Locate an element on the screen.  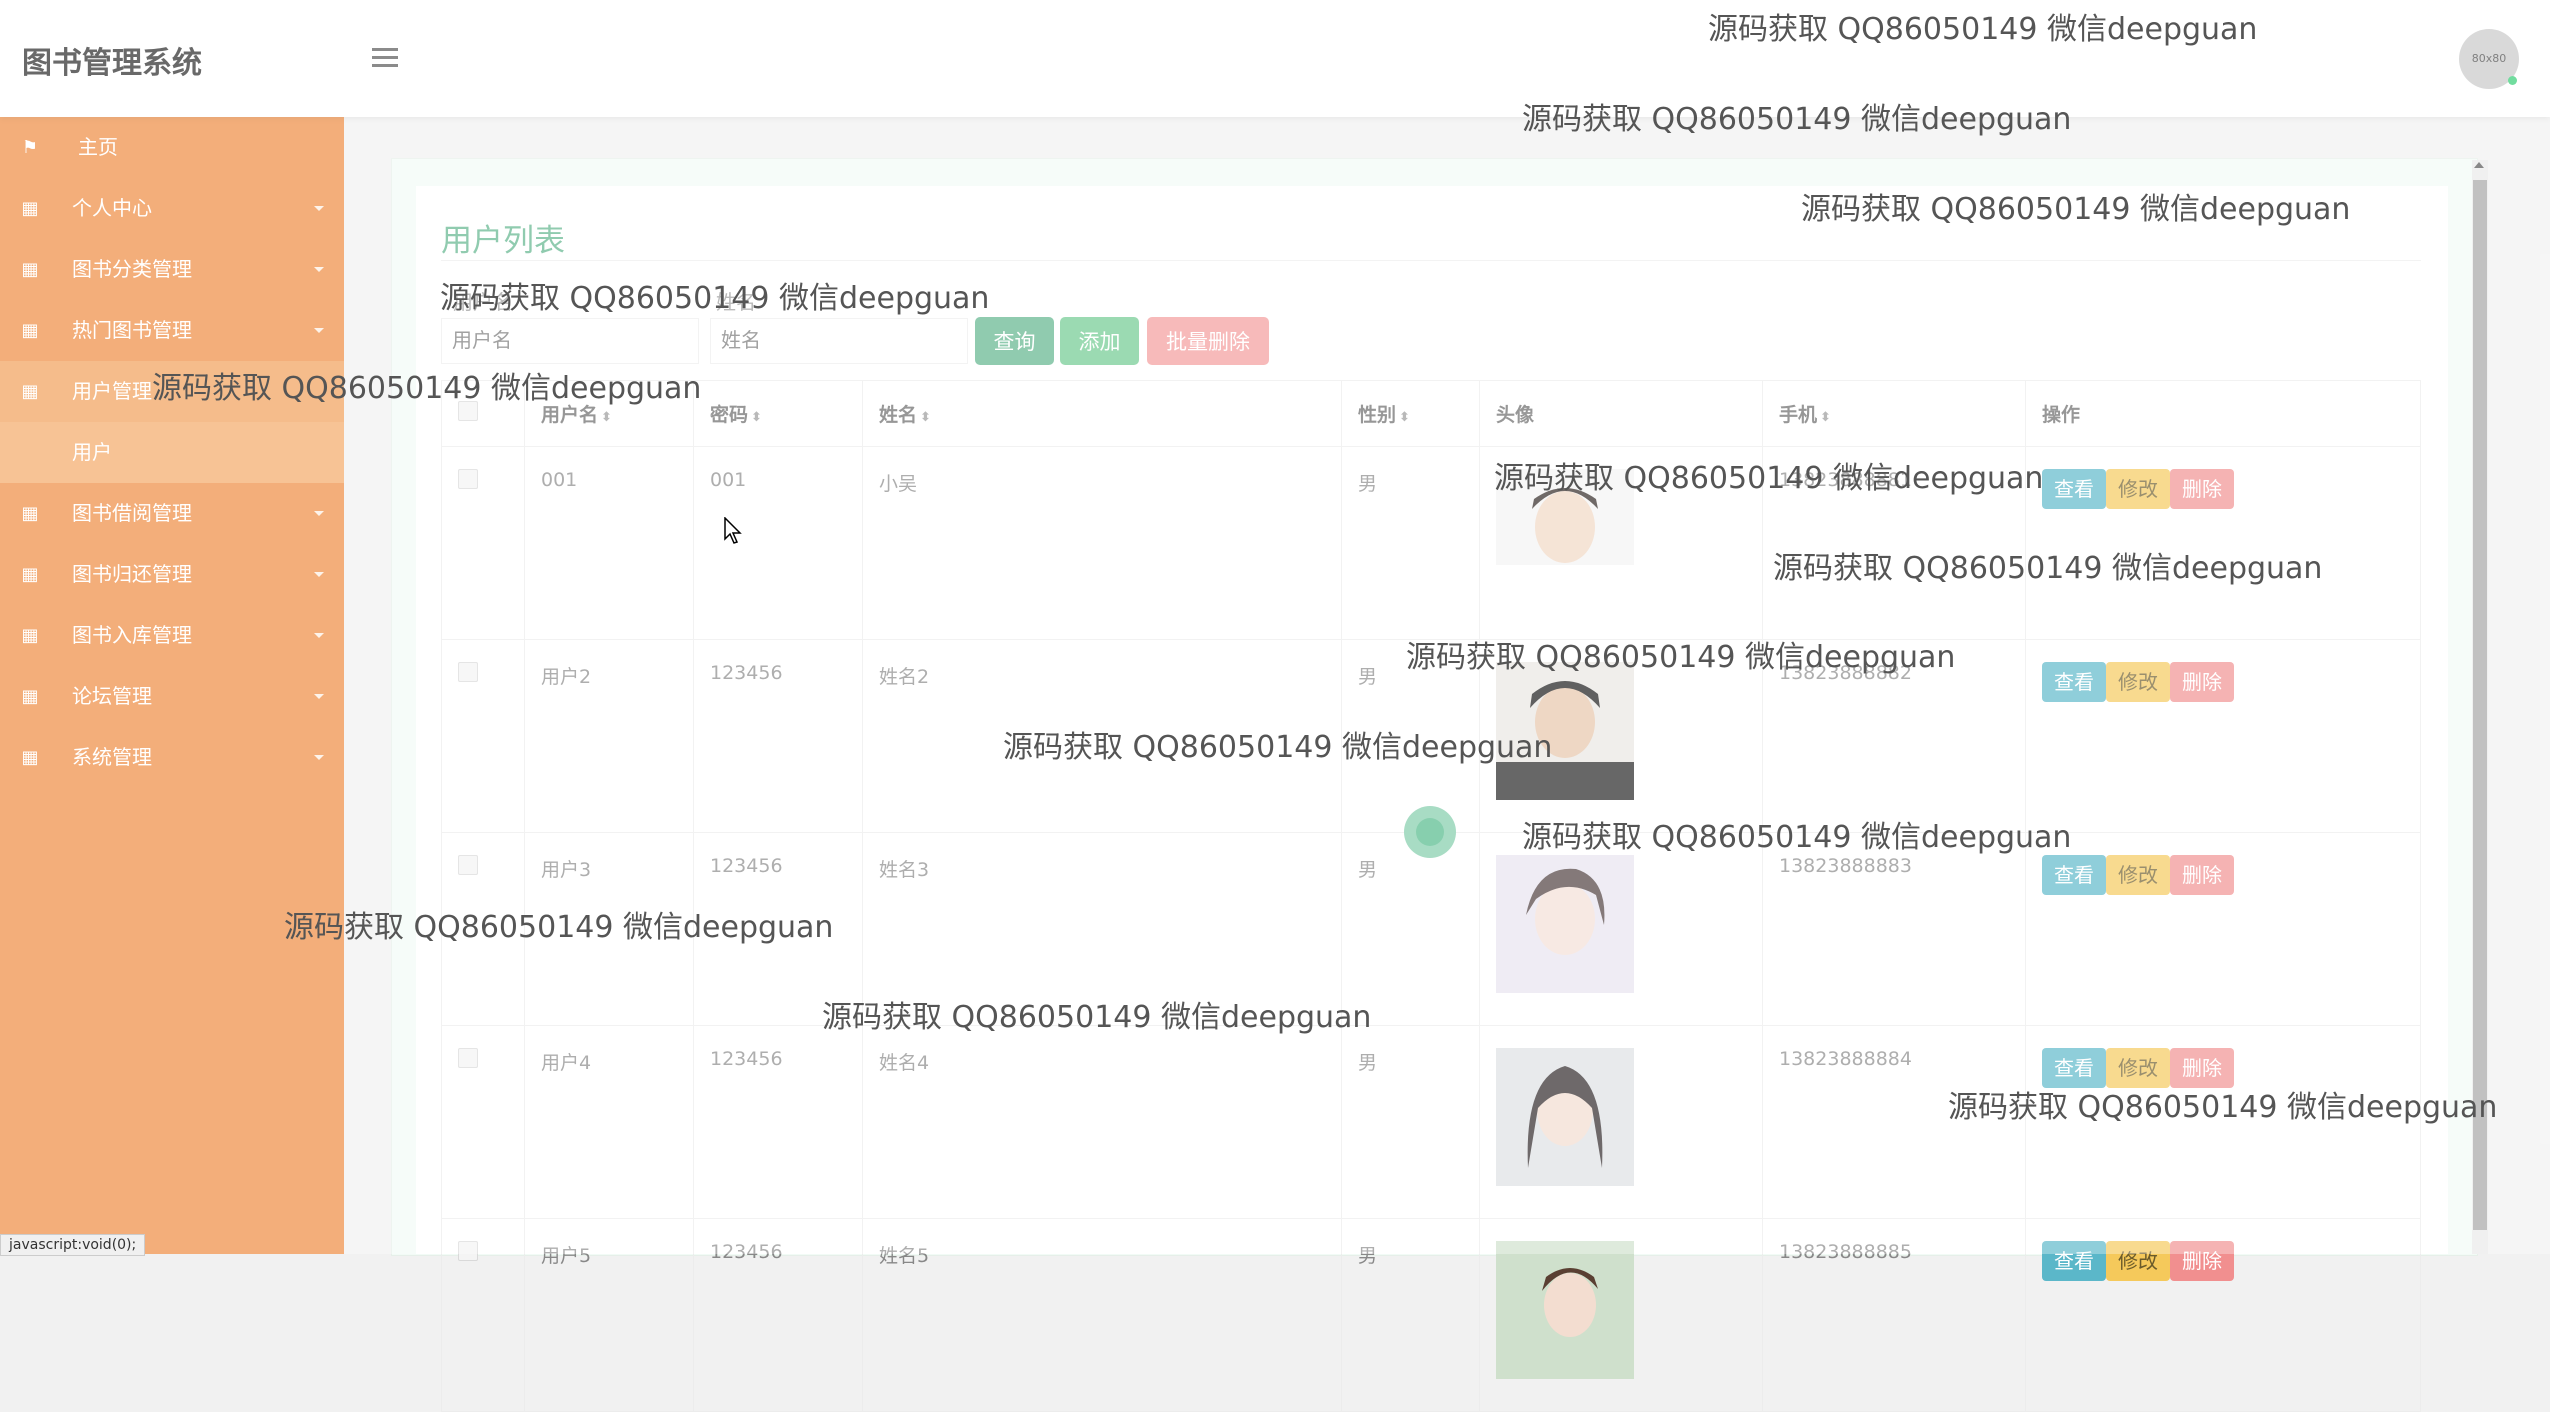
title-divider is located at coordinates (1431, 260).